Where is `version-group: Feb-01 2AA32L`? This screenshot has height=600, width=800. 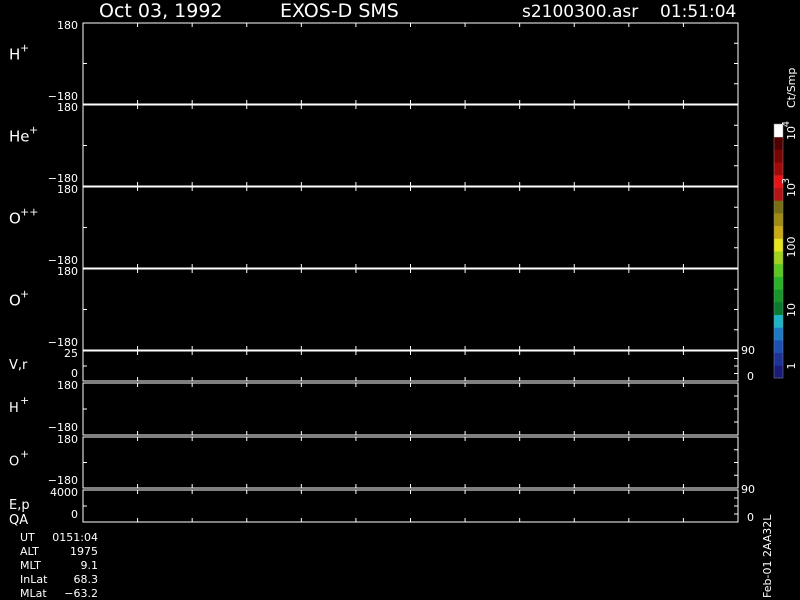 version-group: Feb-01 2AA32L is located at coordinates (767, 556).